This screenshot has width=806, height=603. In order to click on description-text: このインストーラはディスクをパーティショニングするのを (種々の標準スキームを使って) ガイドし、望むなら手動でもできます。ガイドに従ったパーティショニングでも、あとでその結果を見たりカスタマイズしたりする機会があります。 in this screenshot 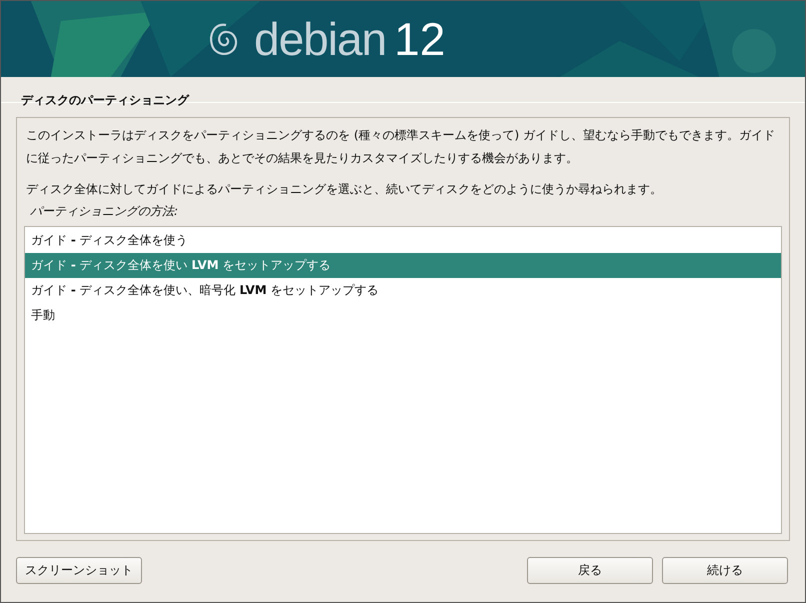, I will do `click(401, 147)`.